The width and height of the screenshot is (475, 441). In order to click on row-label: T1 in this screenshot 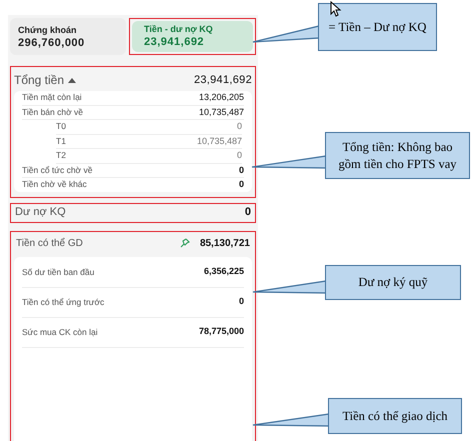, I will do `click(61, 141)`.